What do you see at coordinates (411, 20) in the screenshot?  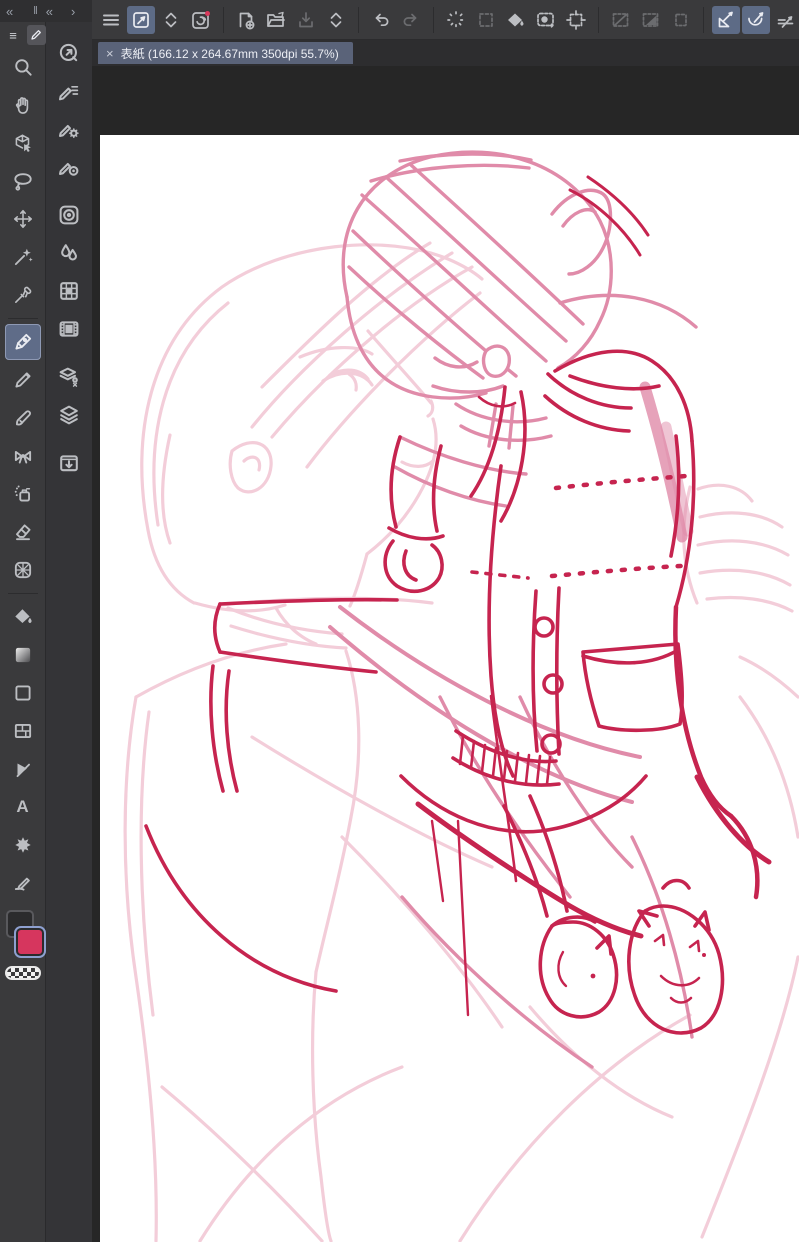 I see `redo-button` at bounding box center [411, 20].